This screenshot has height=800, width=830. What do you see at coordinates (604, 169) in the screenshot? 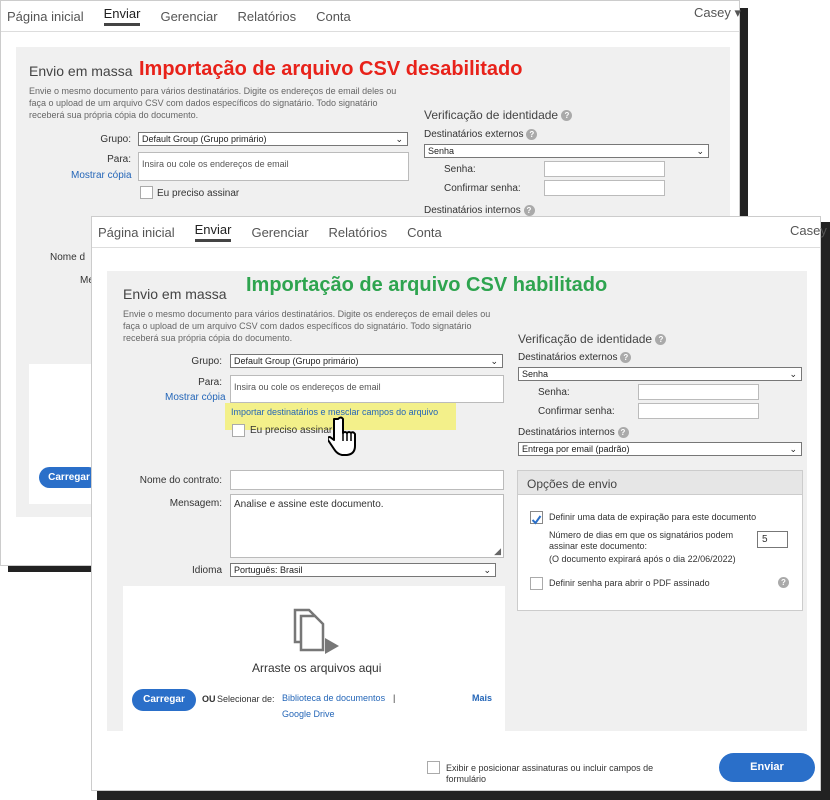
I see `back-password-input` at bounding box center [604, 169].